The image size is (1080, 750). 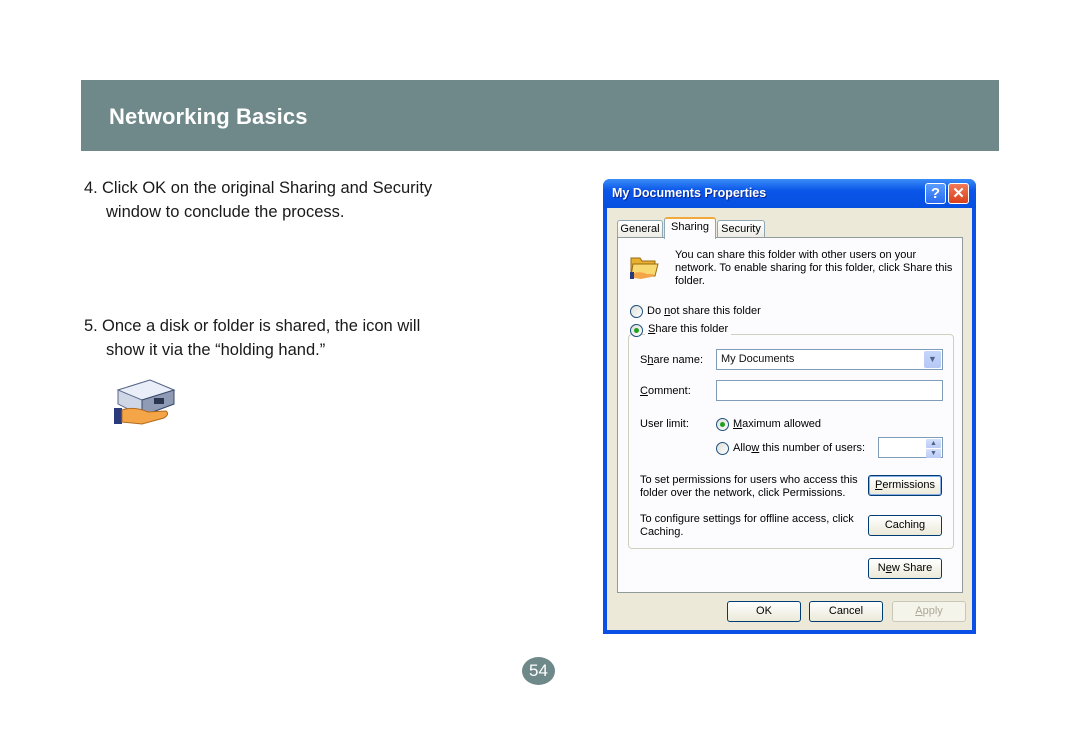 What do you see at coordinates (91, 188) in the screenshot?
I see `step-number: 4.` at bounding box center [91, 188].